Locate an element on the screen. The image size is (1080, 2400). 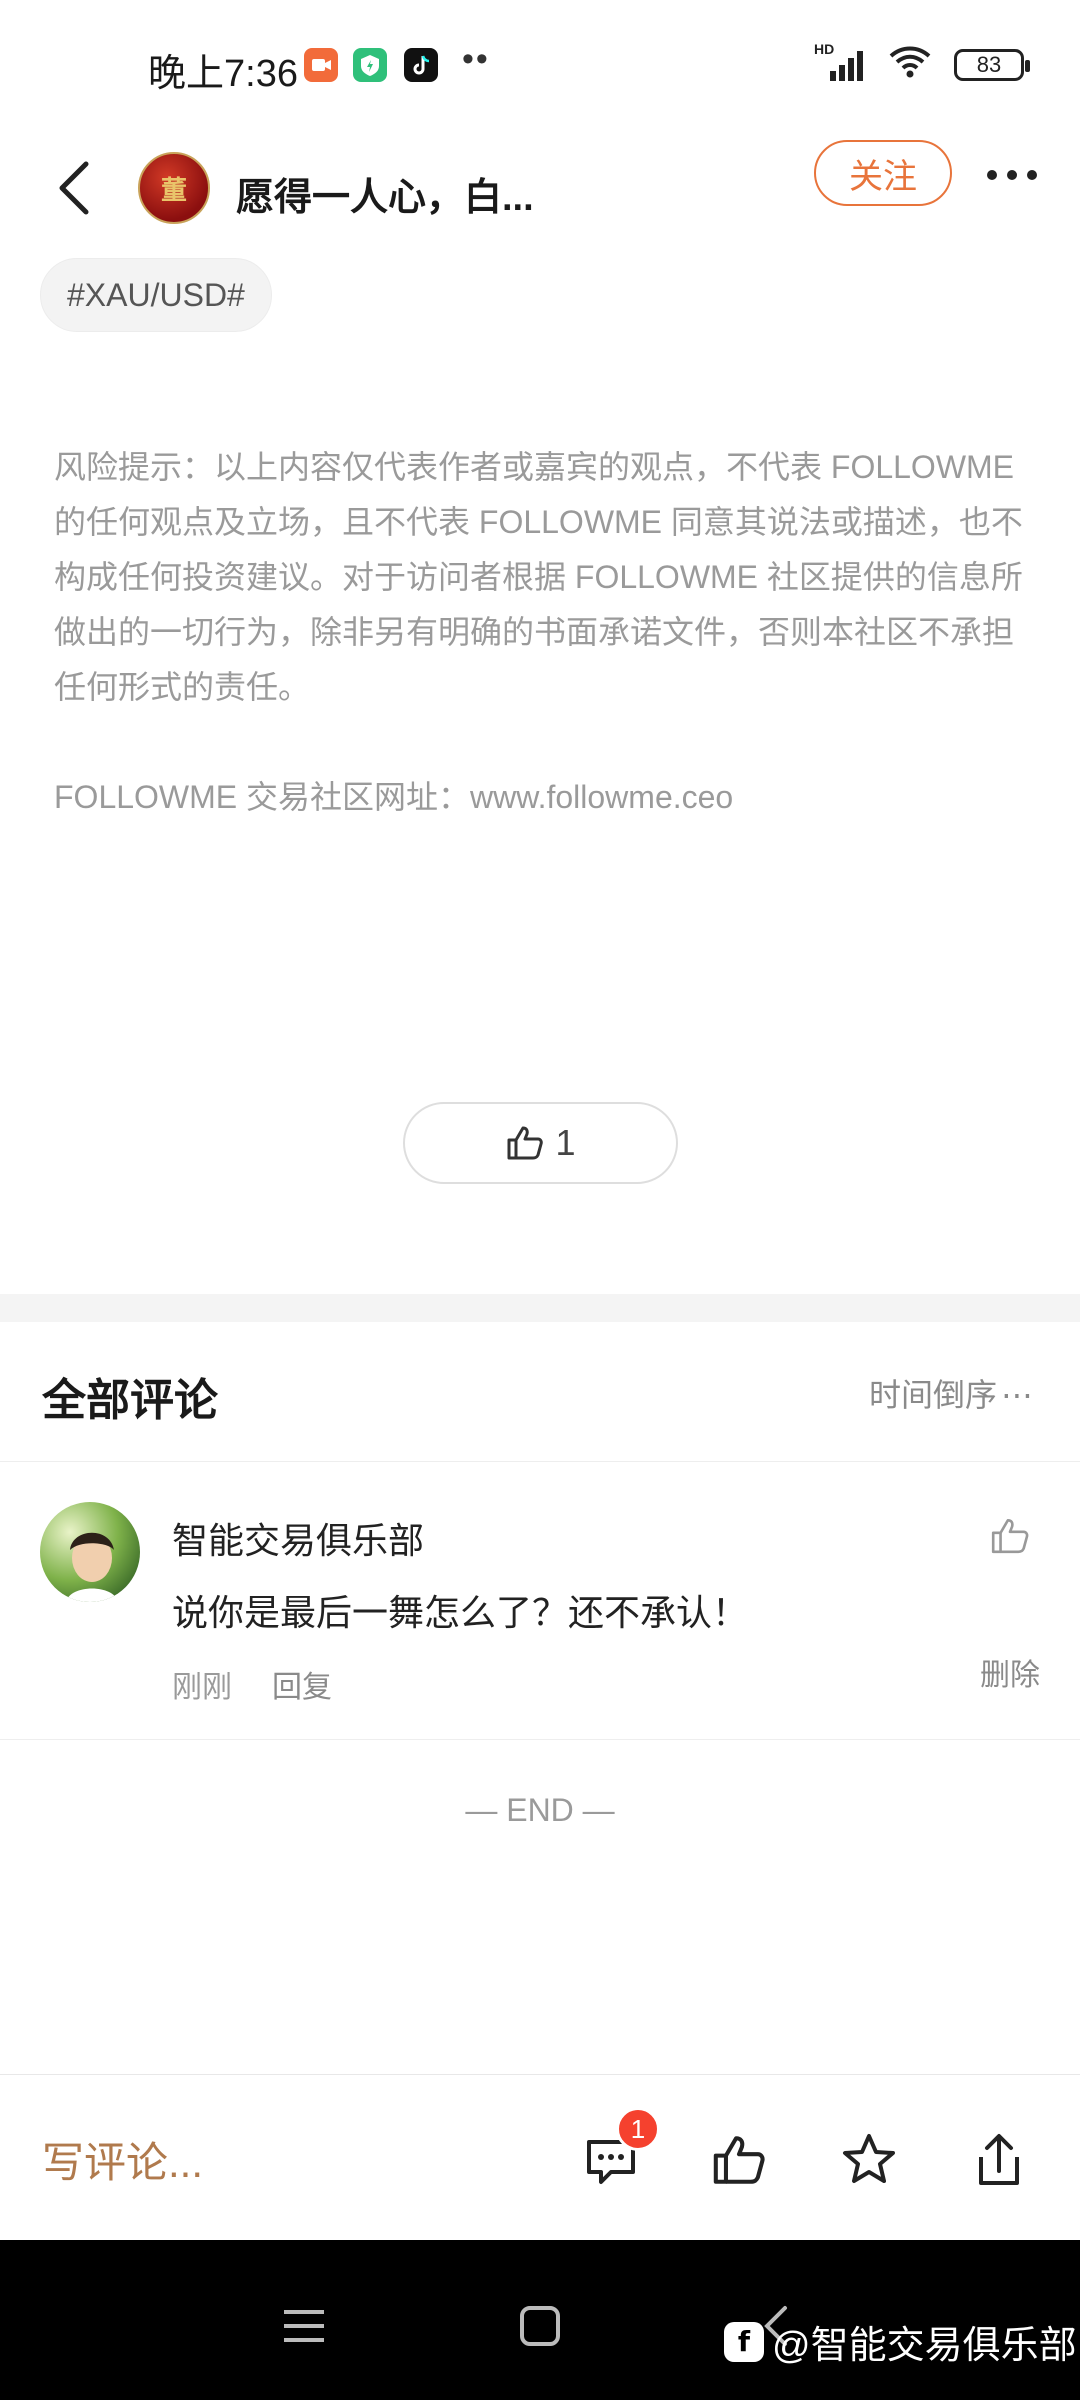
favorite-button is located at coordinates (869, 2160).